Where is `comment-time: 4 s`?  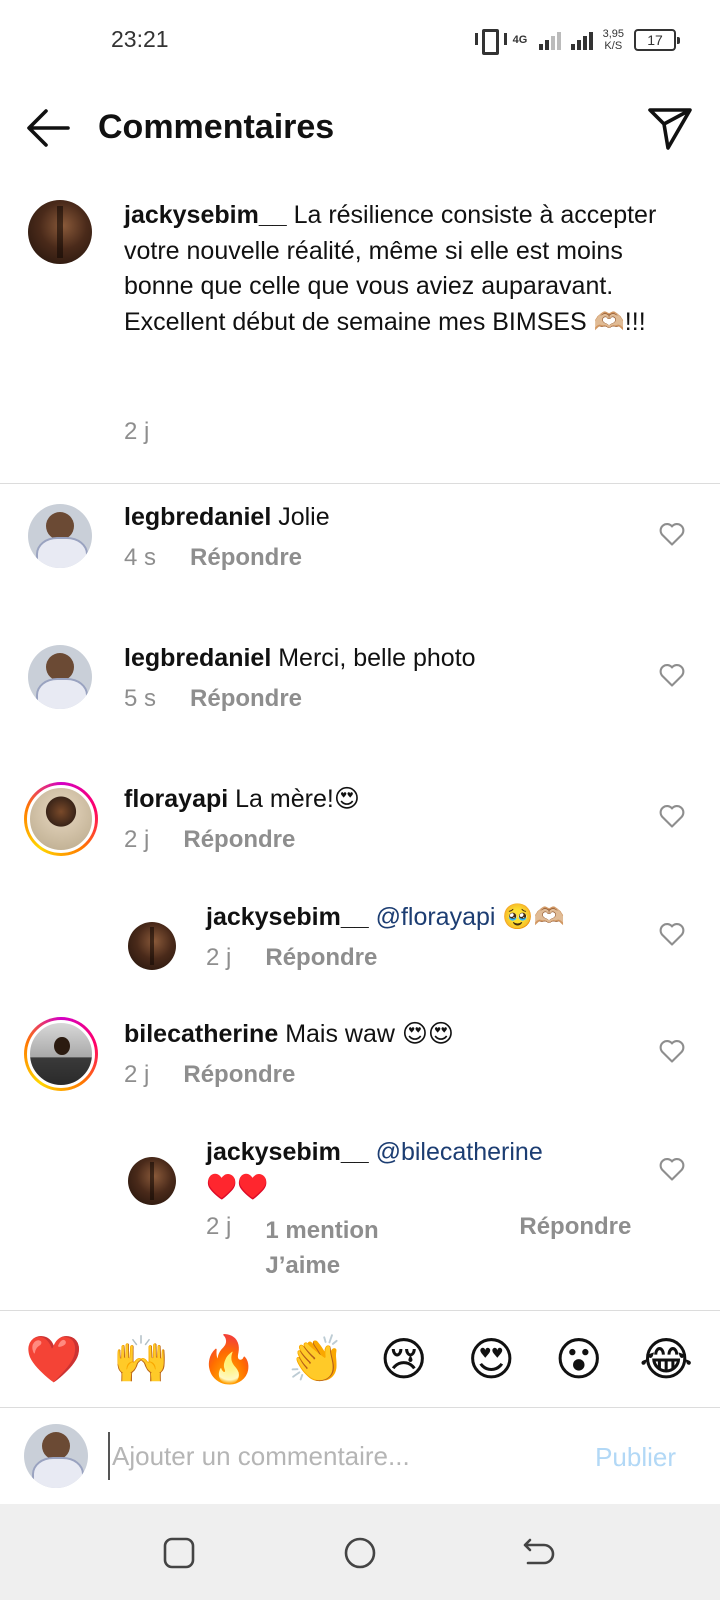
comment-time: 4 s is located at coordinates (140, 557).